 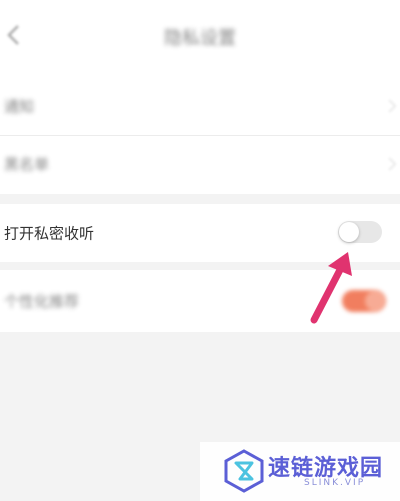 What do you see at coordinates (49, 233) in the screenshot?
I see `private-listening-label: 打开私密收听` at bounding box center [49, 233].